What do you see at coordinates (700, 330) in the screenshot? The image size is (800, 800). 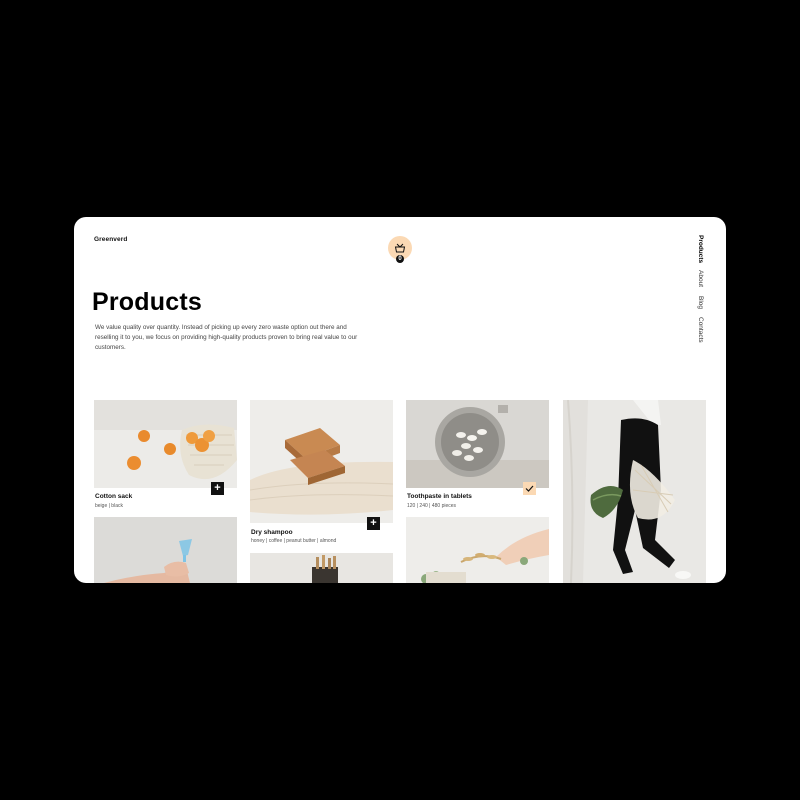 I see `nav-item-contacts: Contacts` at bounding box center [700, 330].